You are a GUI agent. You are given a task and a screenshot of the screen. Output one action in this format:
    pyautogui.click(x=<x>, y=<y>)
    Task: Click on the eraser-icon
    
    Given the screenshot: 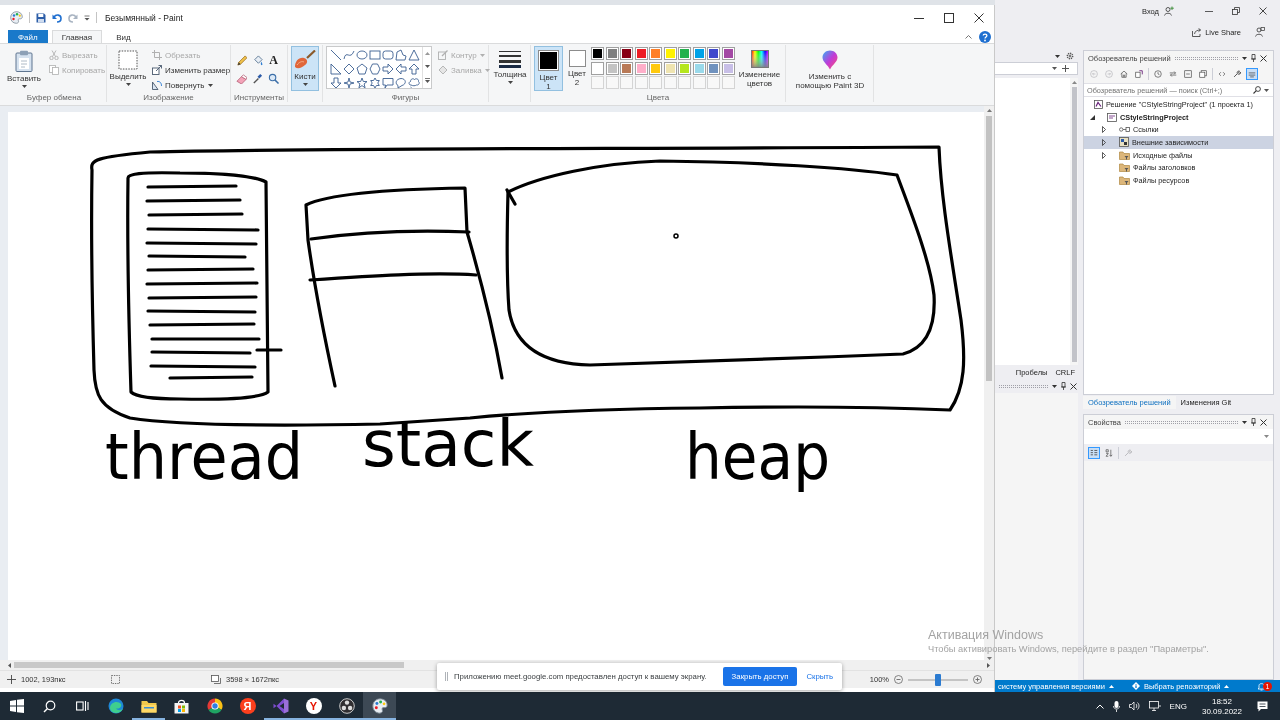 What is the action you would take?
    pyautogui.click(x=241, y=78)
    